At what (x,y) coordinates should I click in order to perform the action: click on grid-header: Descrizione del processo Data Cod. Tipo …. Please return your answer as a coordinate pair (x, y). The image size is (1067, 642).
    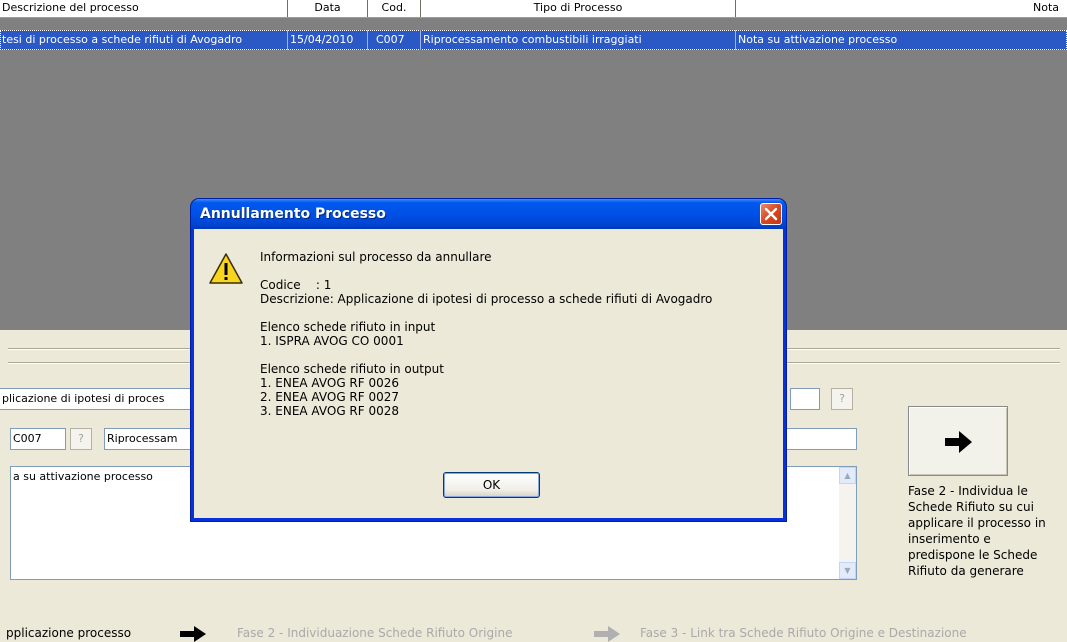
    Looking at the image, I should click on (533, 9).